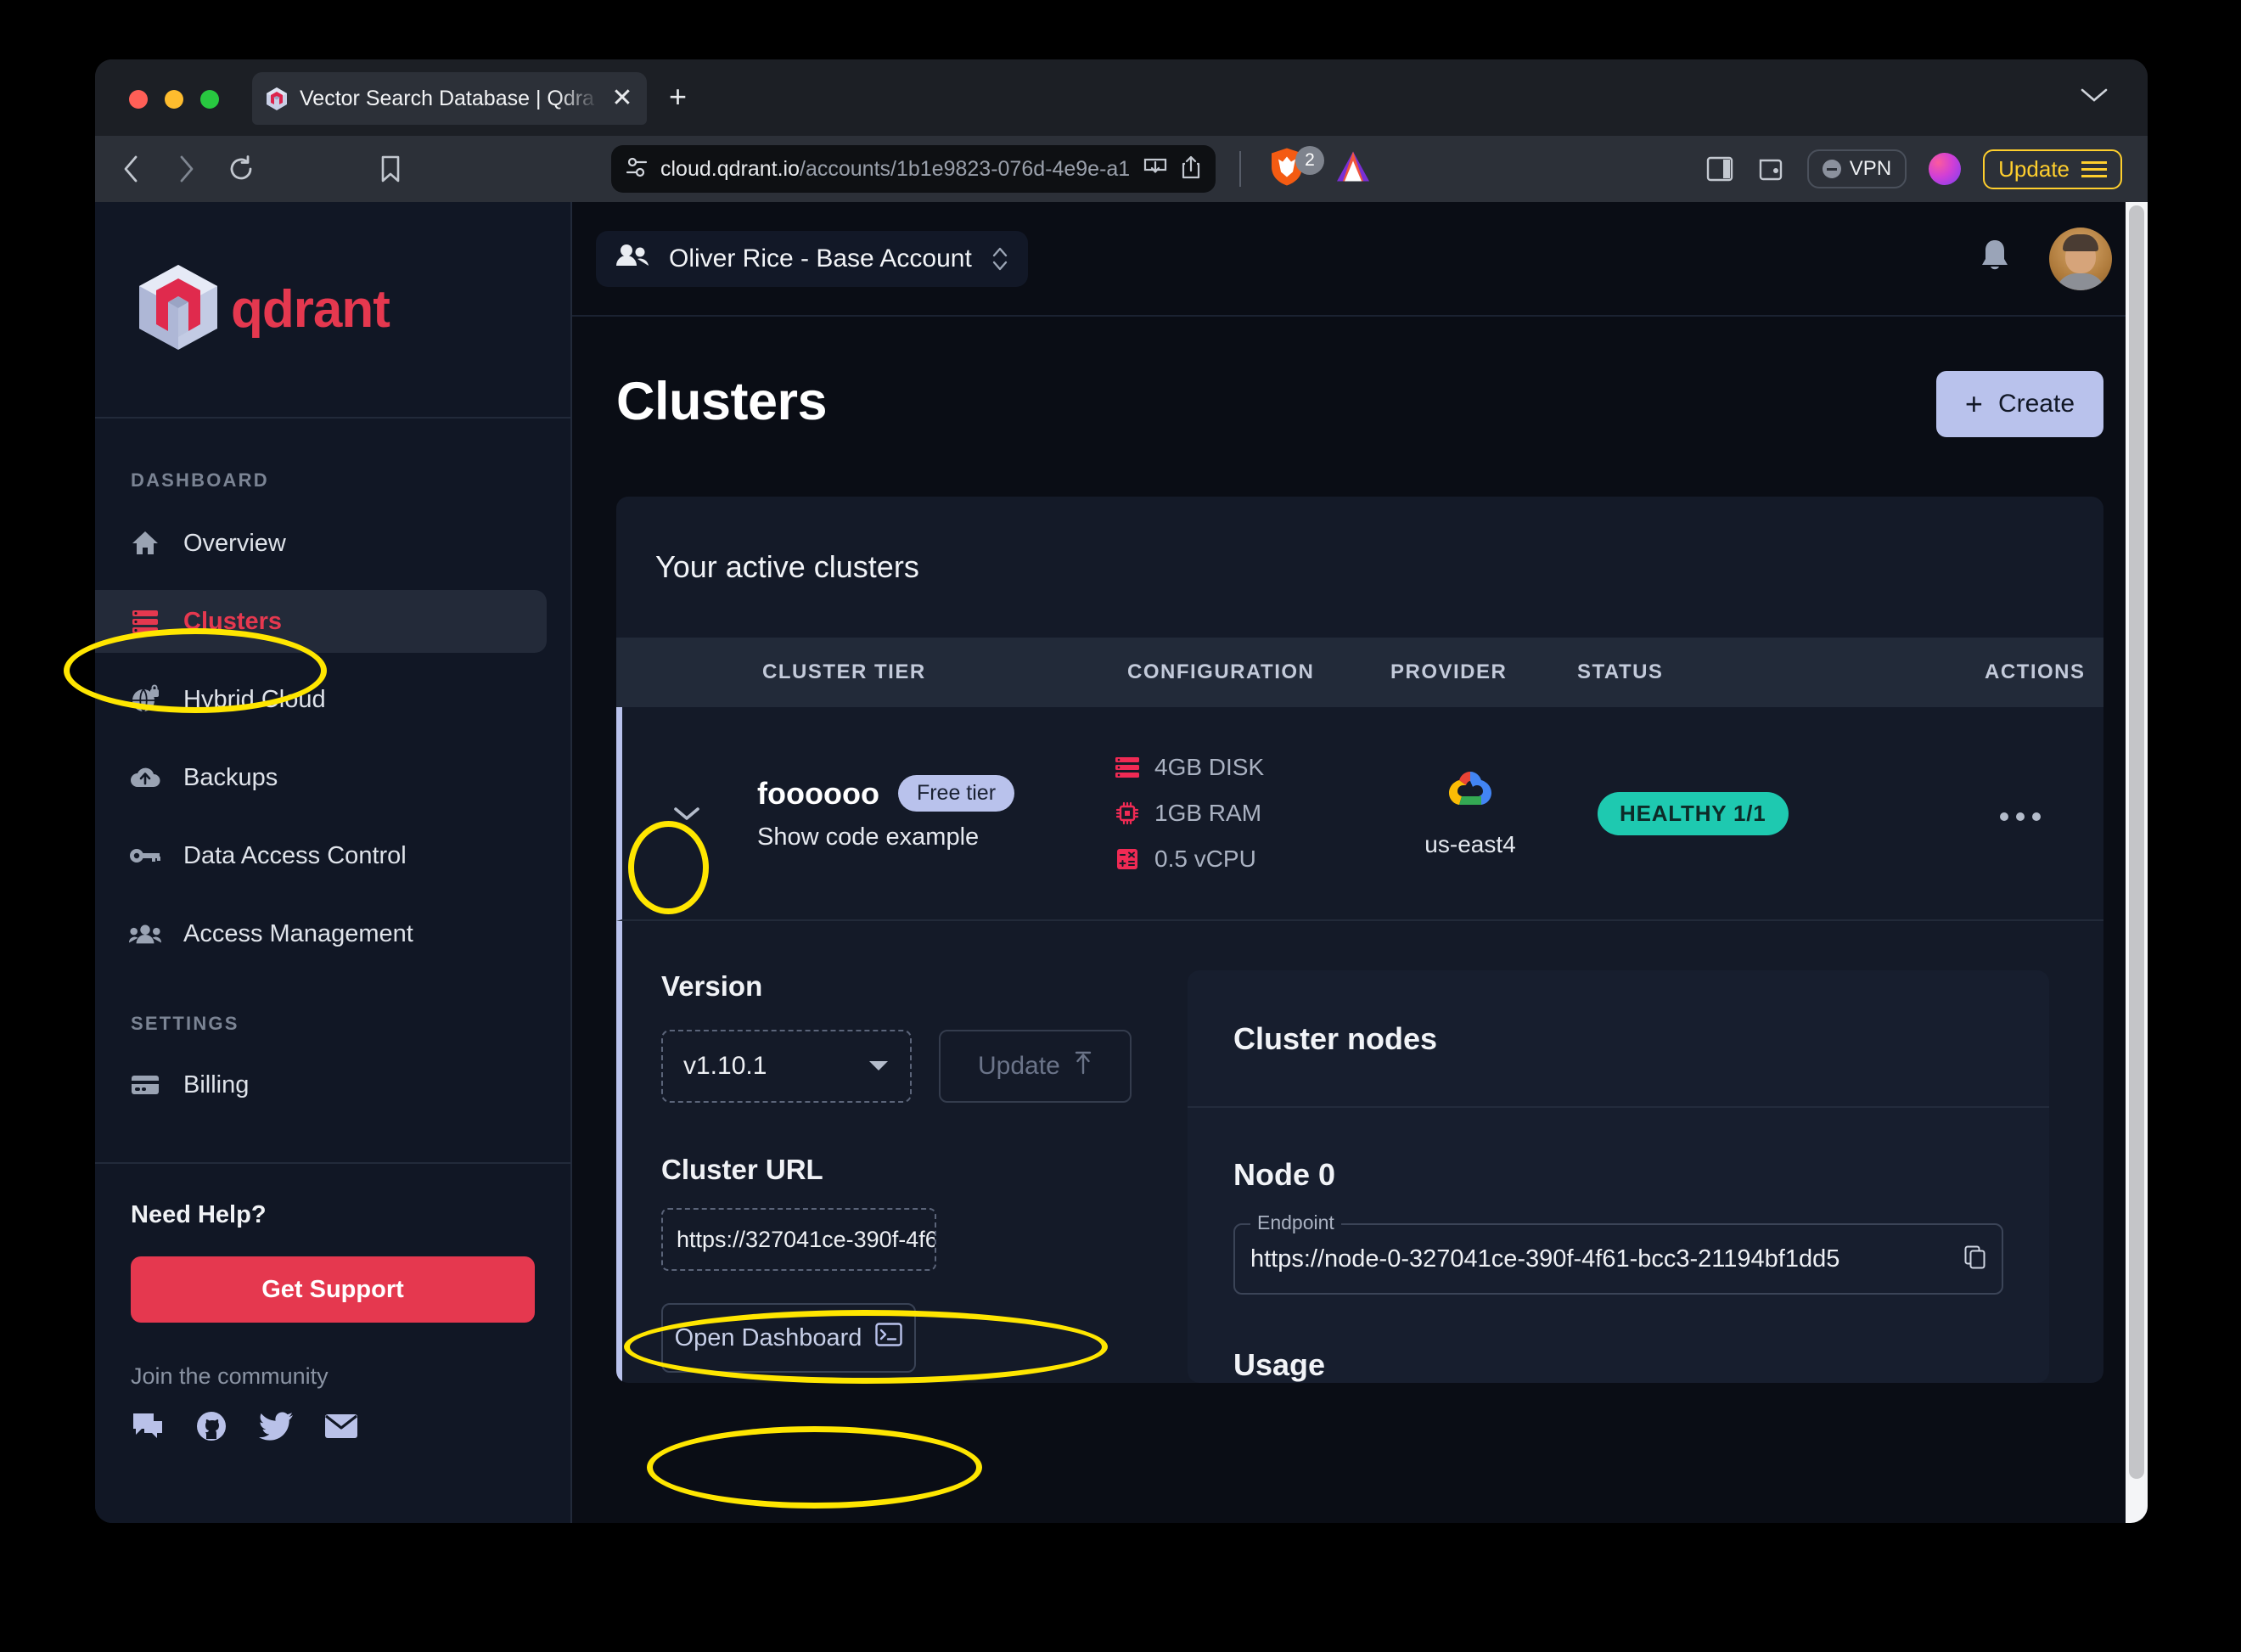 The height and width of the screenshot is (1652, 2241). I want to click on create-cluster-button: + Create, so click(2019, 404).